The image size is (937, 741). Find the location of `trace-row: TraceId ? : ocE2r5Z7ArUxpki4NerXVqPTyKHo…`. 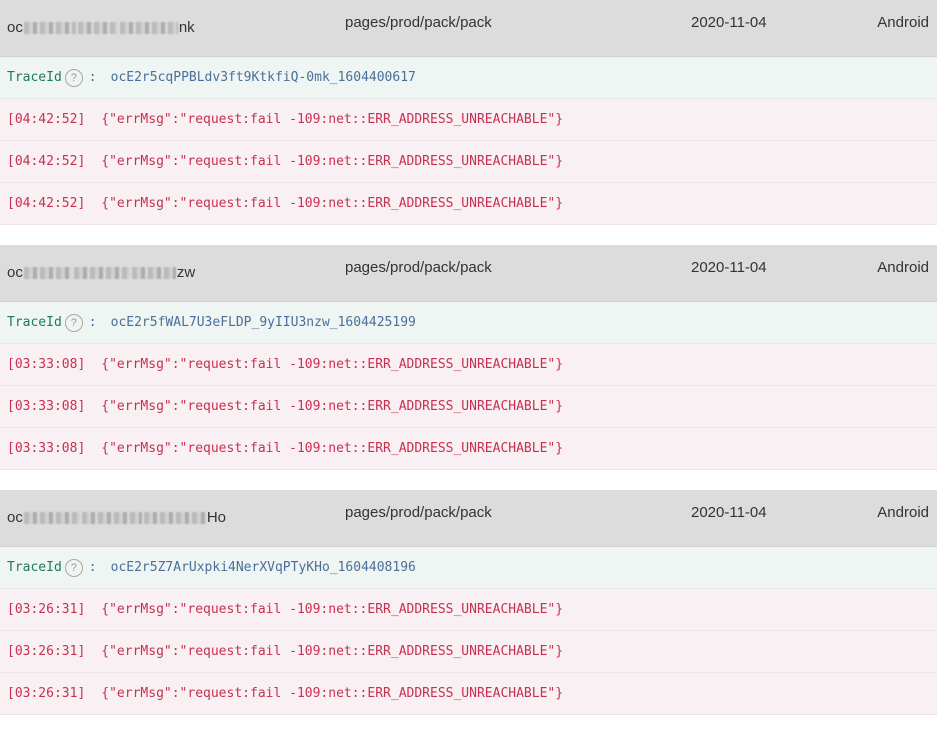

trace-row: TraceId ? : ocE2r5Z7ArUxpki4NerXVqPTyKHo… is located at coordinates (468, 568).